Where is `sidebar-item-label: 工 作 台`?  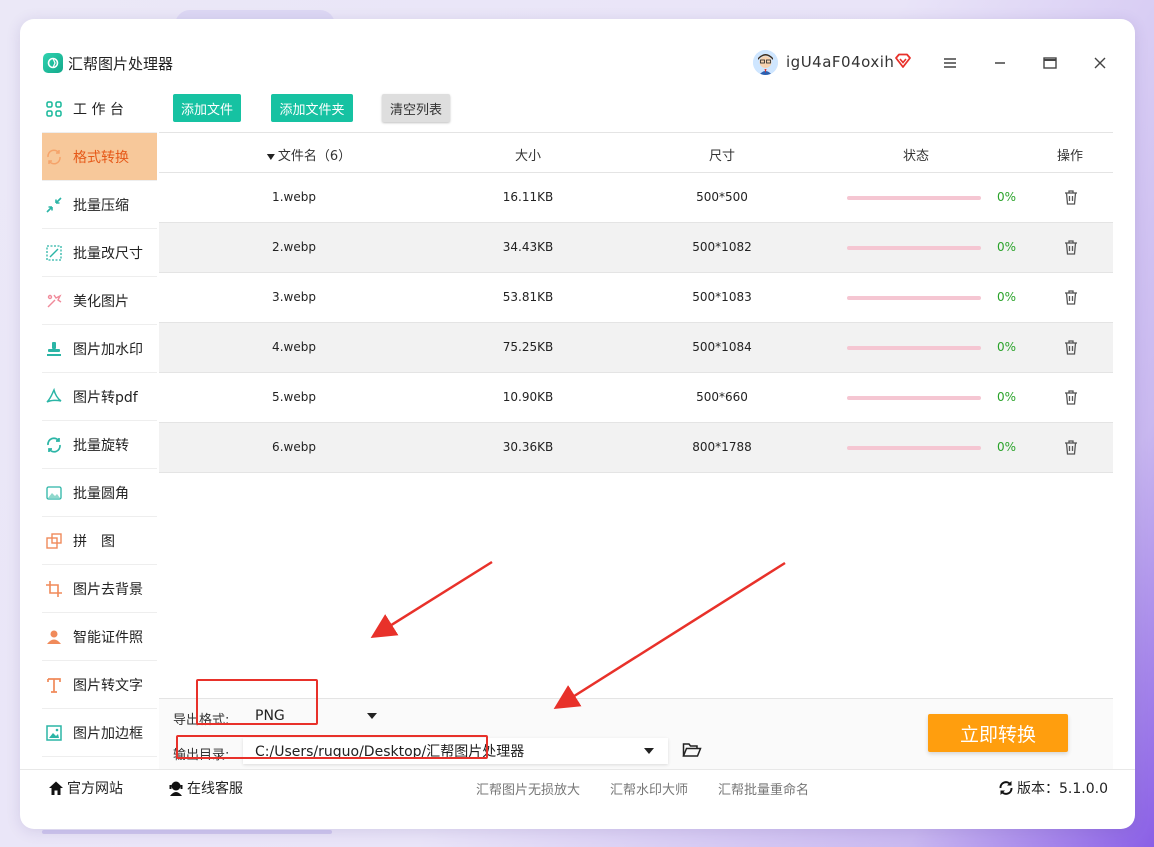
sidebar-item-label: 工 作 台 is located at coordinates (98, 109).